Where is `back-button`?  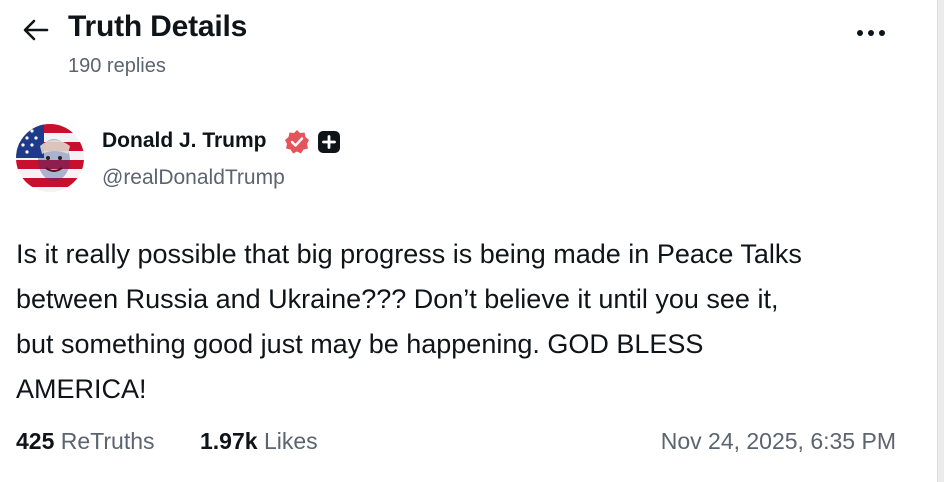
back-button is located at coordinates (36, 30).